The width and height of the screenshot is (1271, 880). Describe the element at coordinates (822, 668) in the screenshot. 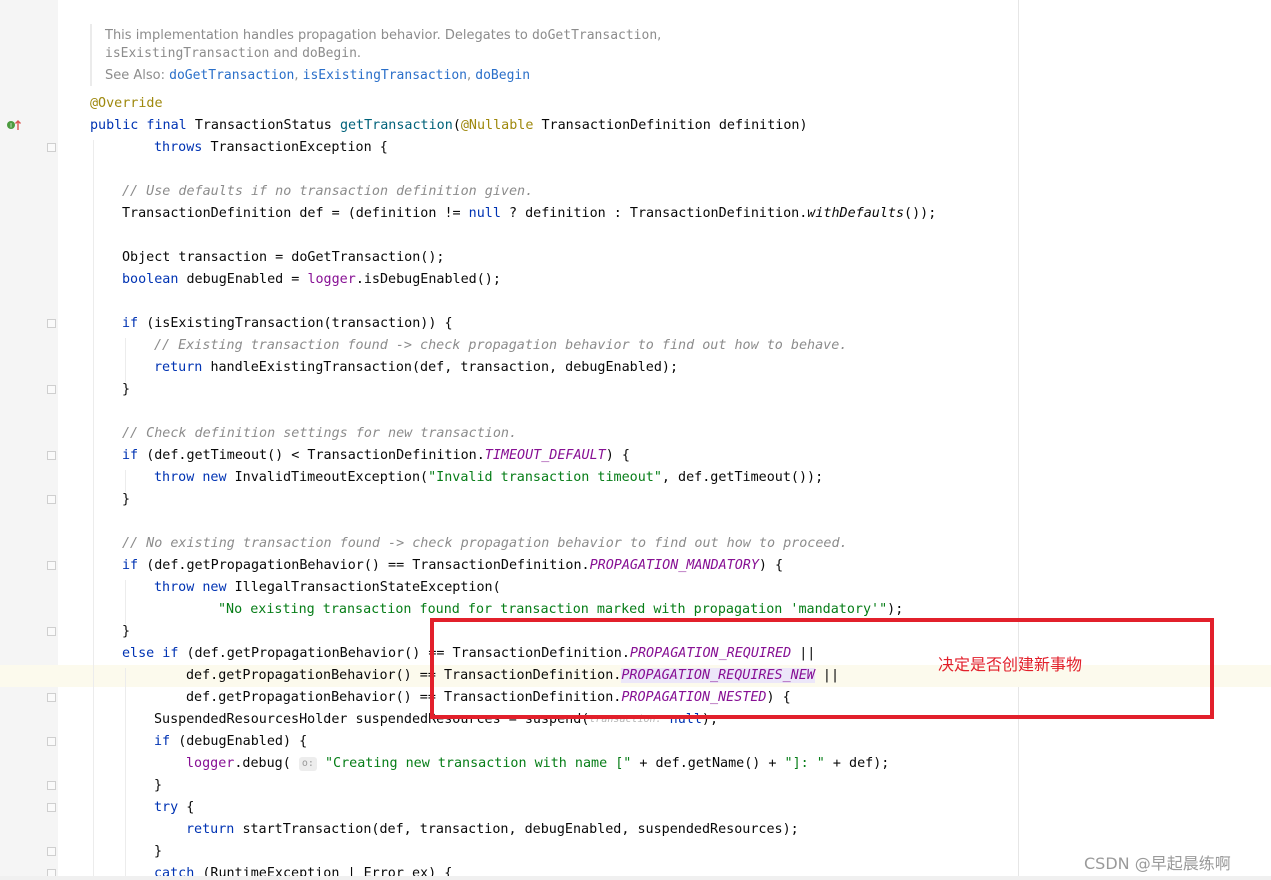

I see `annotation-highlight-box` at that location.